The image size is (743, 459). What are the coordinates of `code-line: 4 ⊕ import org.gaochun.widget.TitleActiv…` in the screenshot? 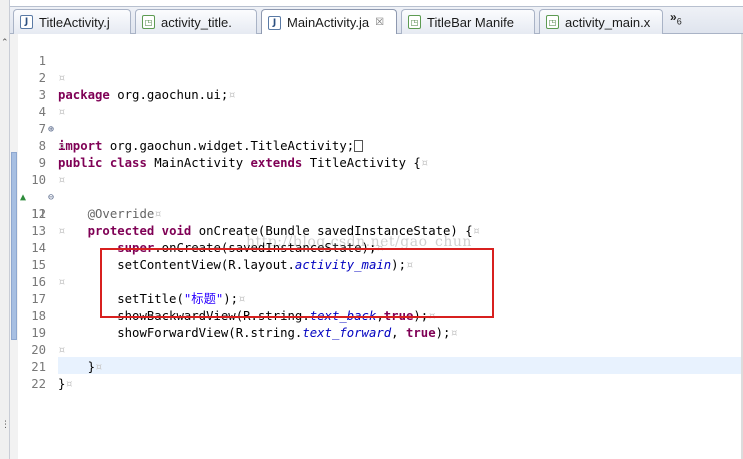 It's located at (376, 120).